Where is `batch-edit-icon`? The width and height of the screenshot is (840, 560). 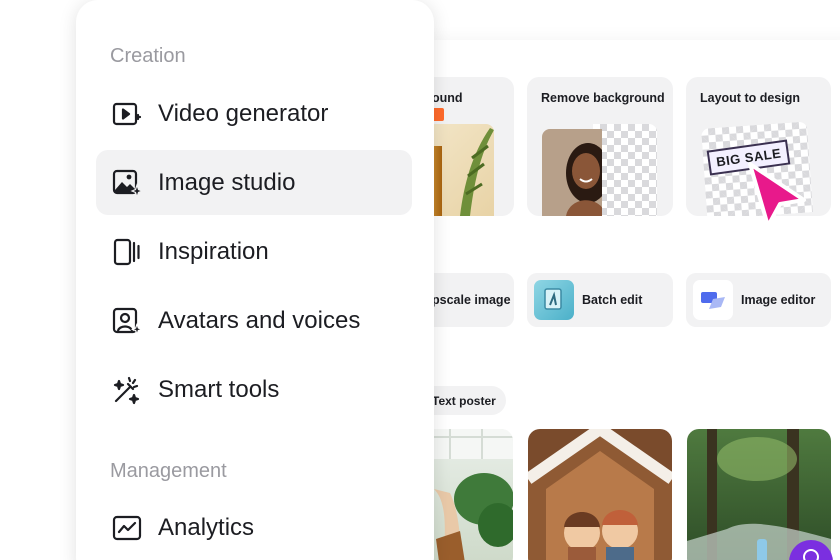 batch-edit-icon is located at coordinates (554, 300).